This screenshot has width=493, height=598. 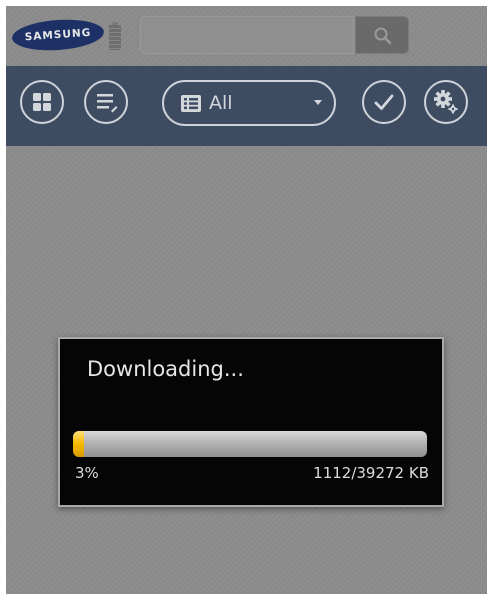 I want to click on gear-icon, so click(x=446, y=102).